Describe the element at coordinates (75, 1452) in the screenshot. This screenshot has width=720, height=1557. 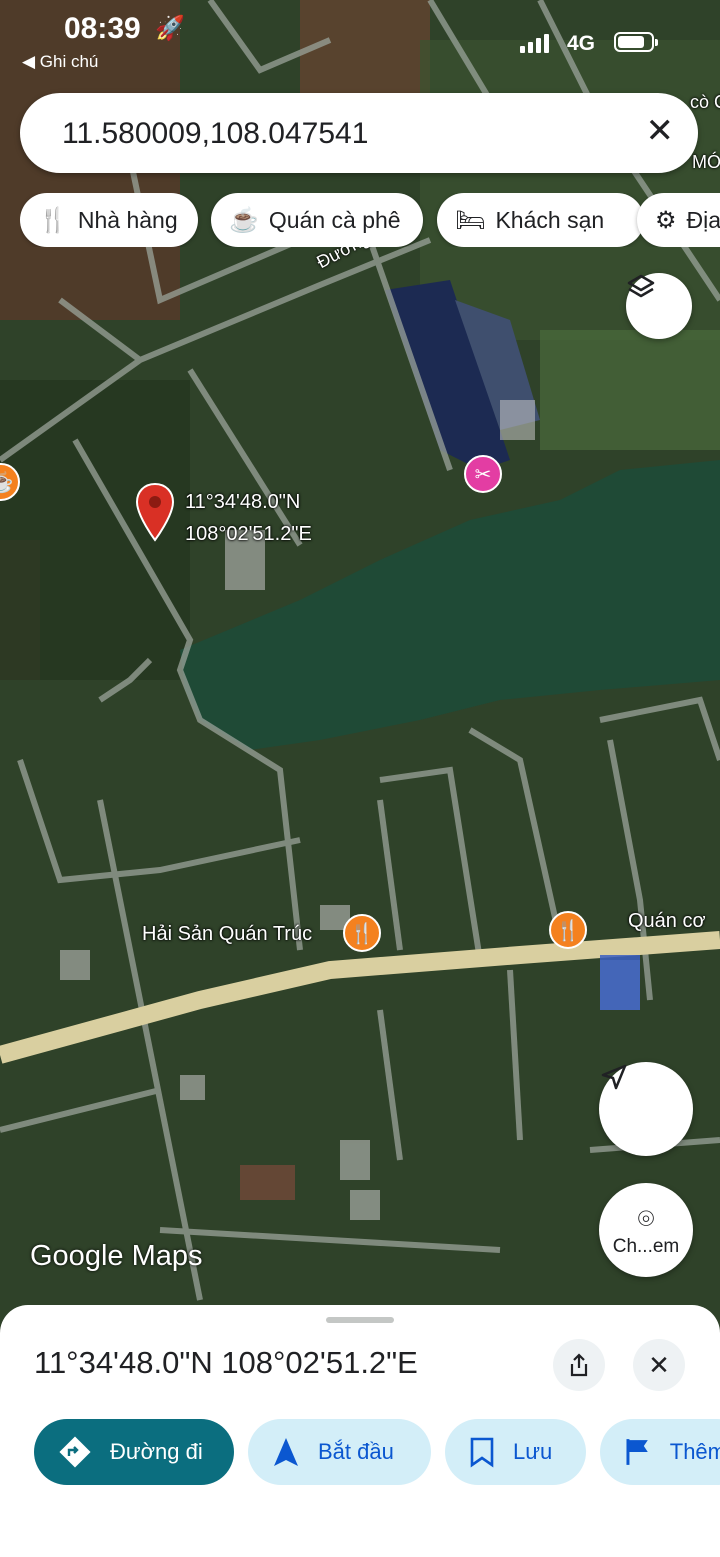
I see `directions-icon` at that location.